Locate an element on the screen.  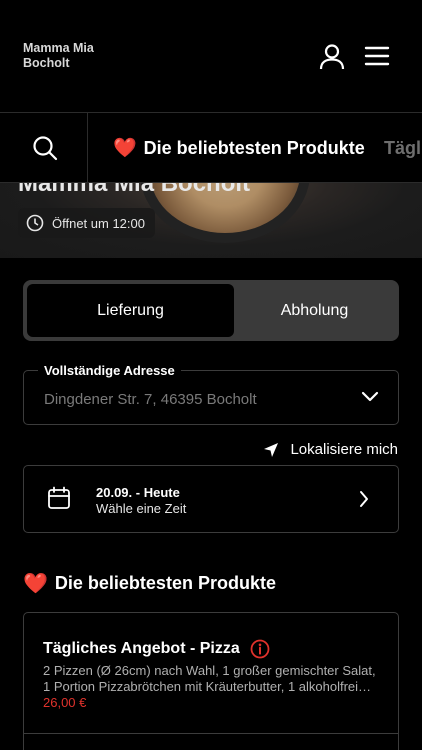
category-bar: ❤️ Die beliebtesten Produkte Tägli is located at coordinates (211, 147).